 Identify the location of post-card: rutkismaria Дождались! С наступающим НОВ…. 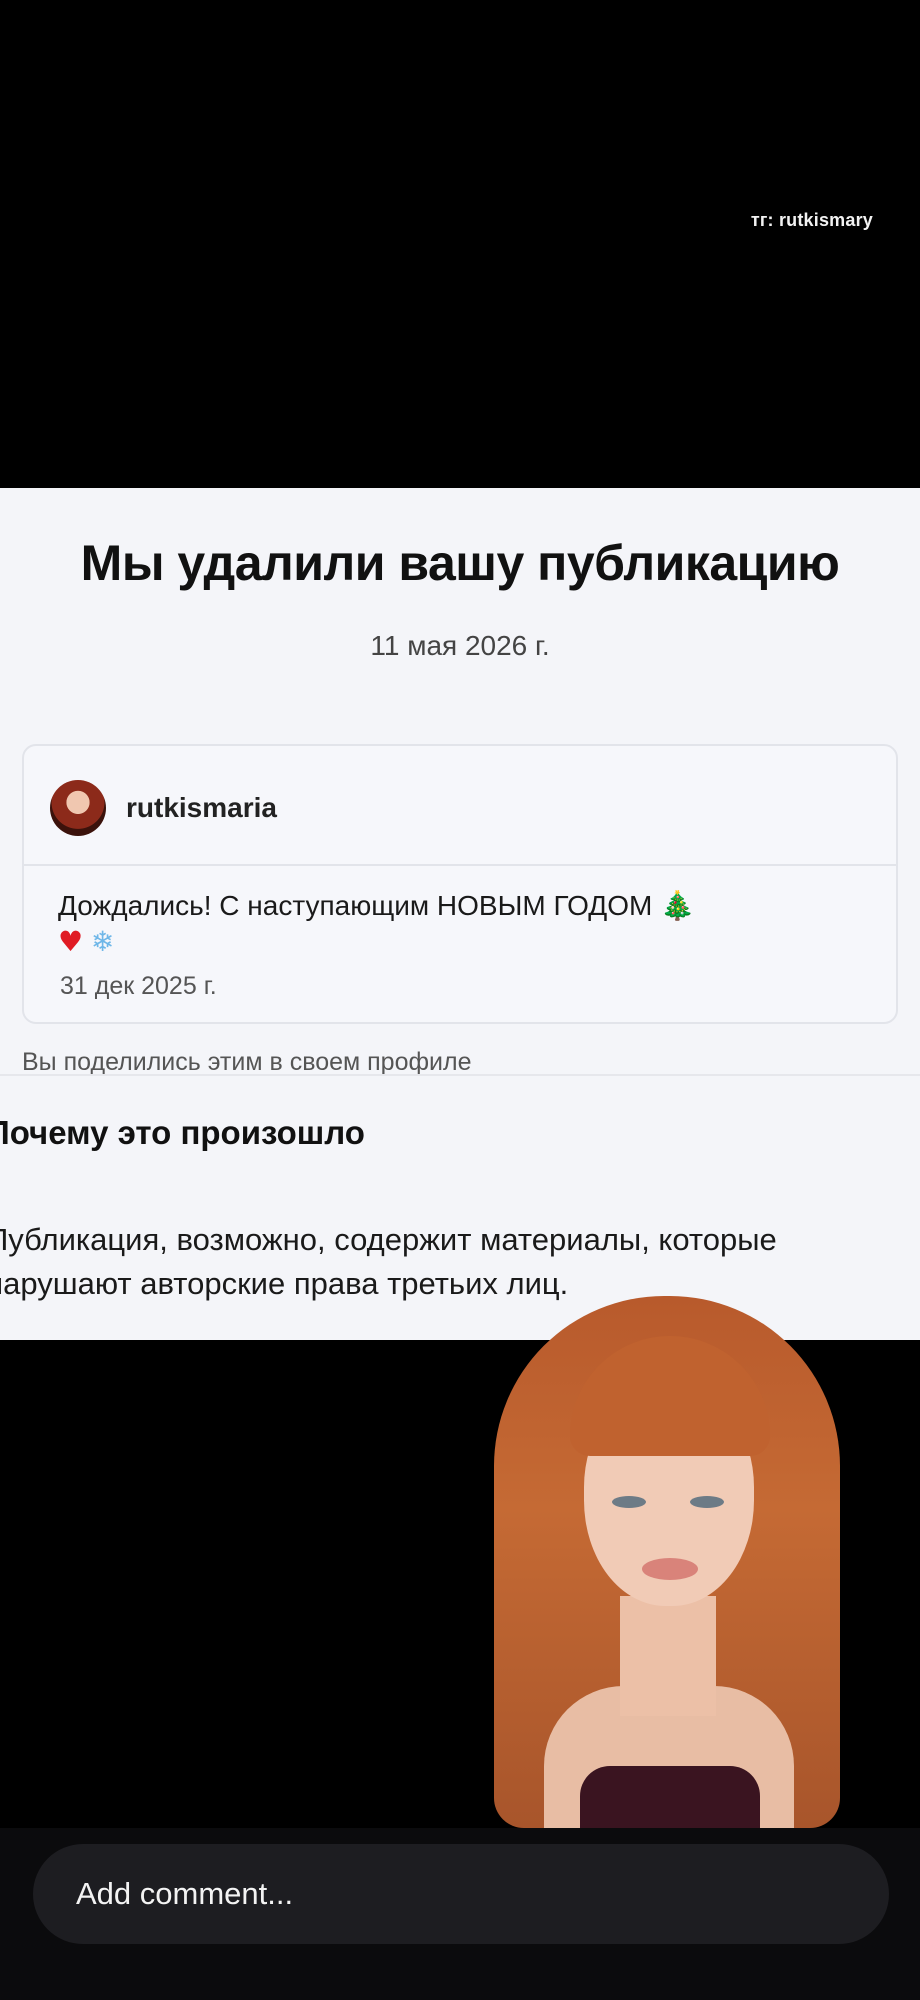
(460, 884).